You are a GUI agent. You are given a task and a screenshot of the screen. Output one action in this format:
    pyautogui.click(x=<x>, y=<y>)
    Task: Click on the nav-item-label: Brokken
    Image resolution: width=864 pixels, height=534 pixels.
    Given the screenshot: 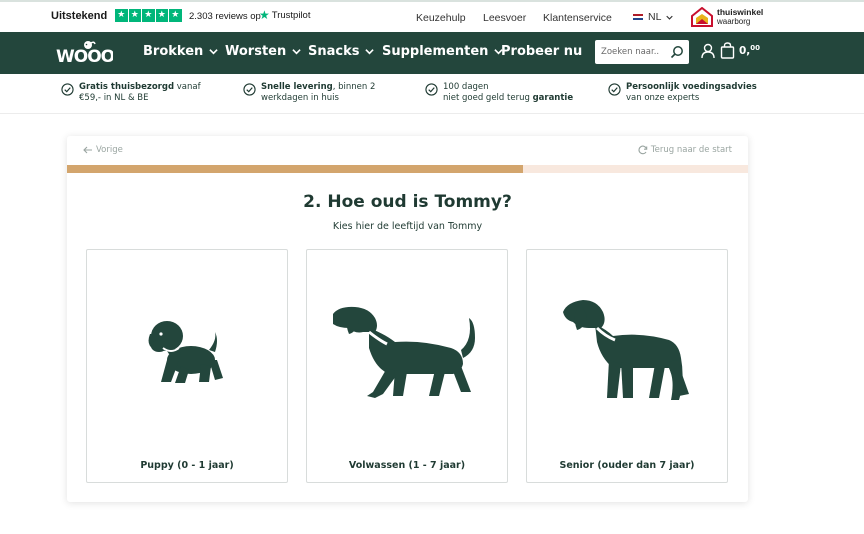 What is the action you would take?
    pyautogui.click(x=173, y=51)
    